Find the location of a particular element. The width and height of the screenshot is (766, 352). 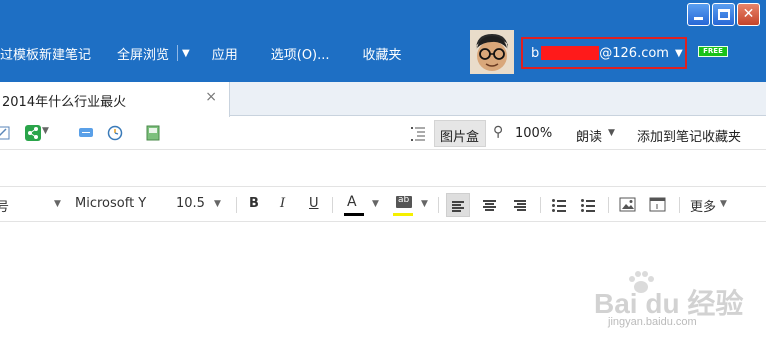

align-left-button is located at coordinates (458, 205).